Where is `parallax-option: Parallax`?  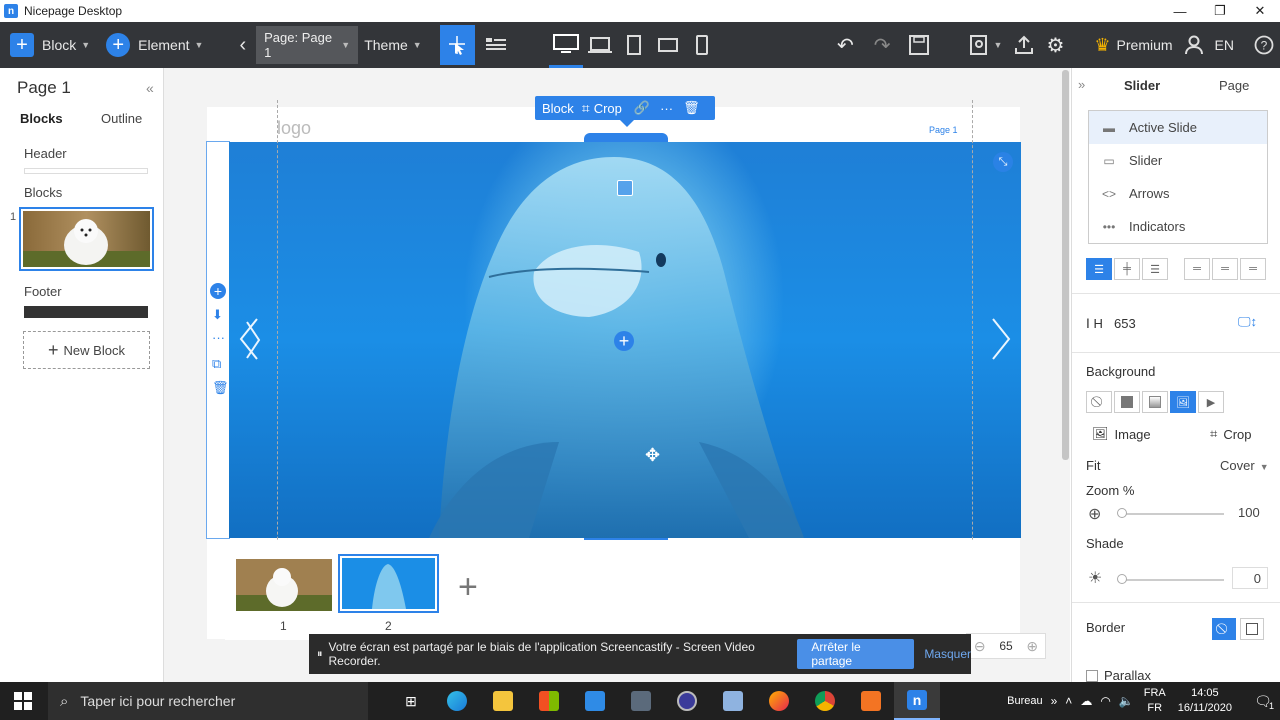
parallax-option: Parallax is located at coordinates (1118, 675).